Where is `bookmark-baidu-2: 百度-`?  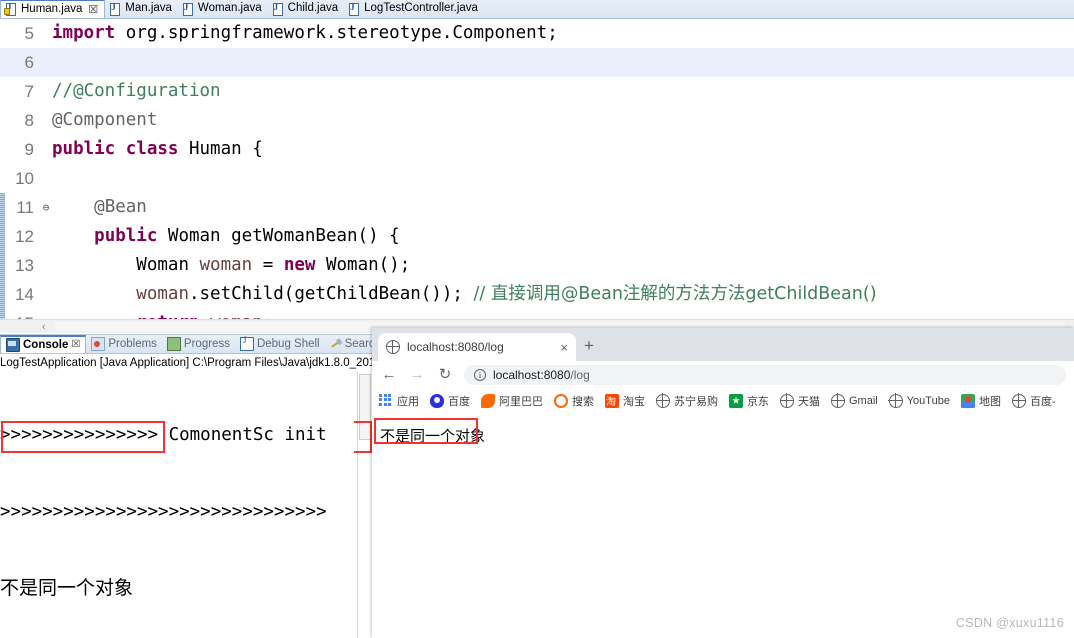 bookmark-baidu-2: 百度- is located at coordinates (1033, 401).